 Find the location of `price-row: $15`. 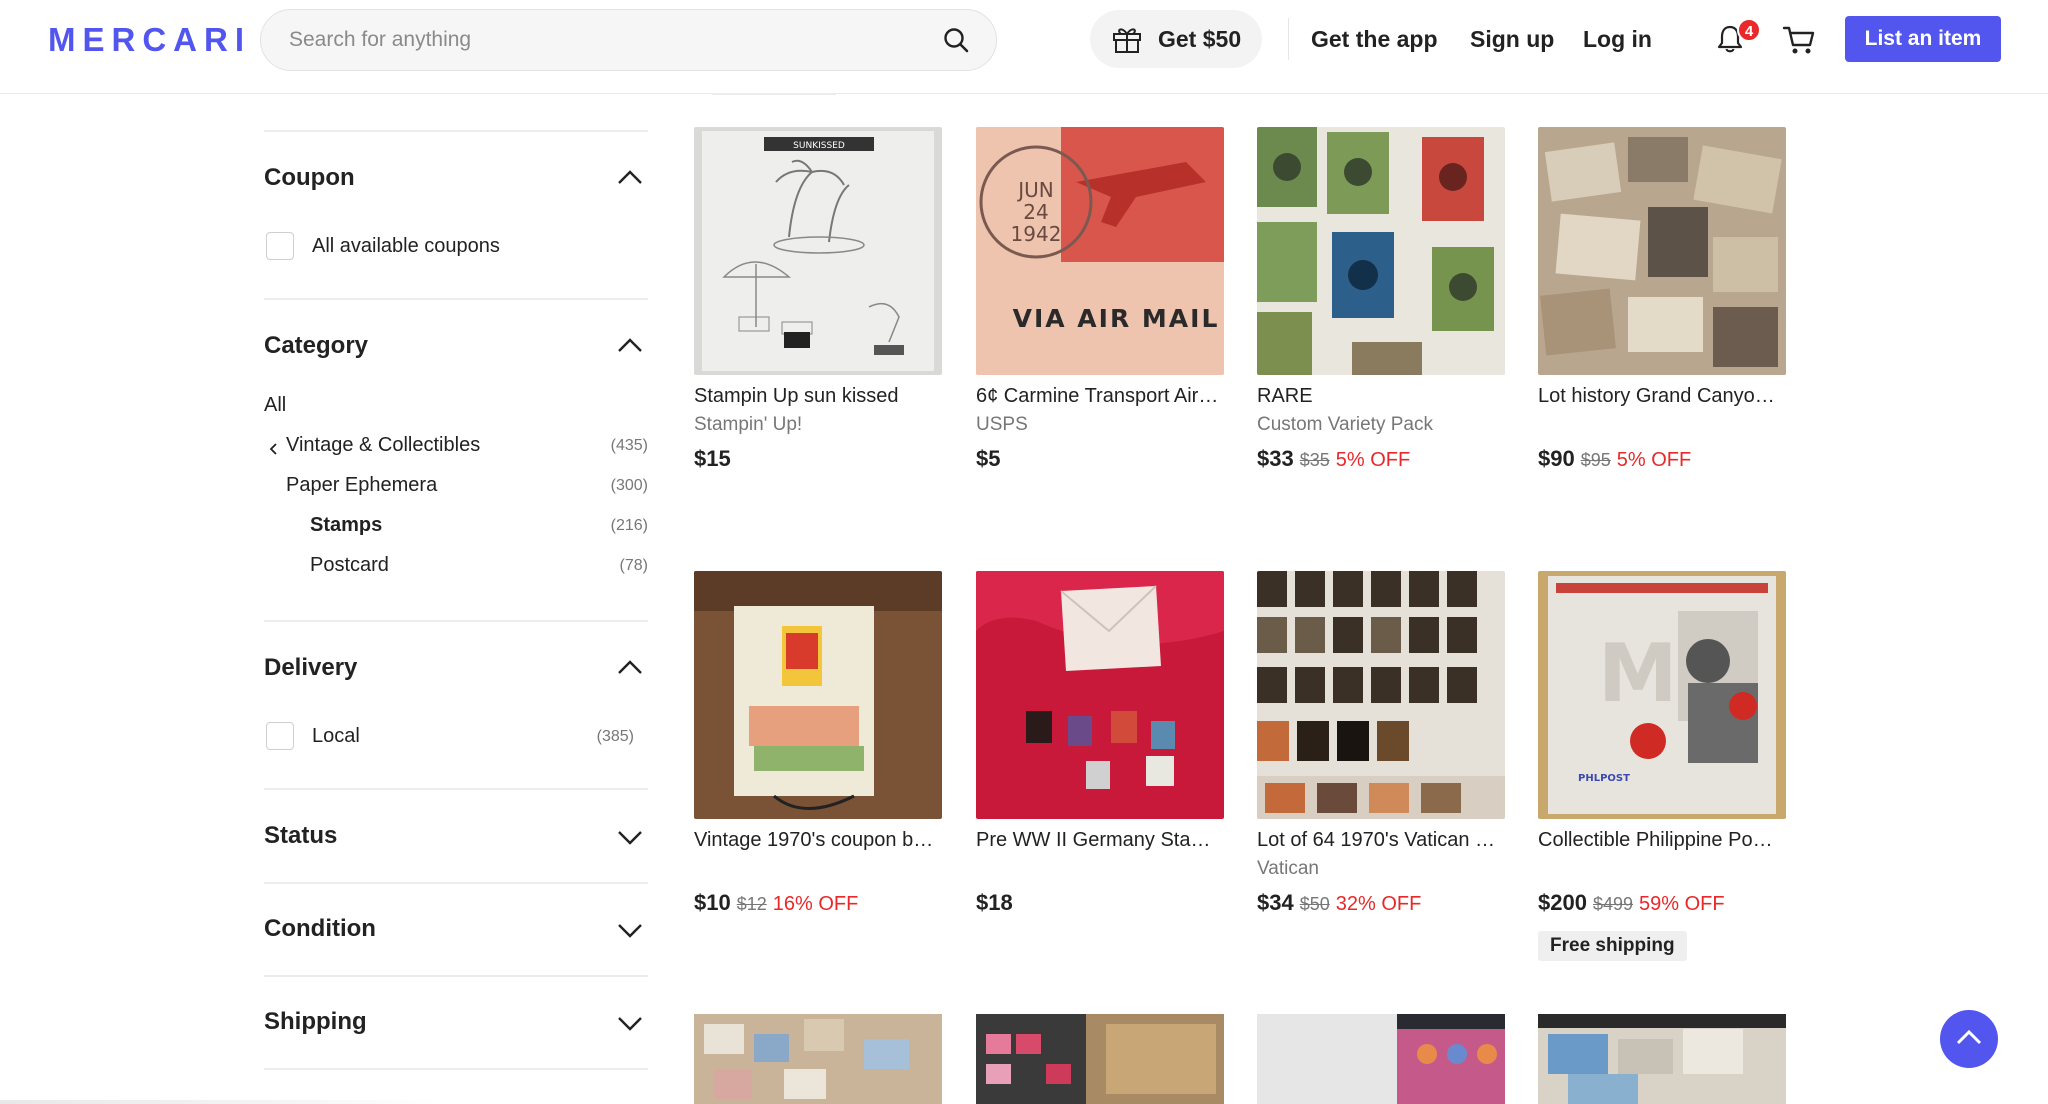

price-row: $15 is located at coordinates (712, 459).